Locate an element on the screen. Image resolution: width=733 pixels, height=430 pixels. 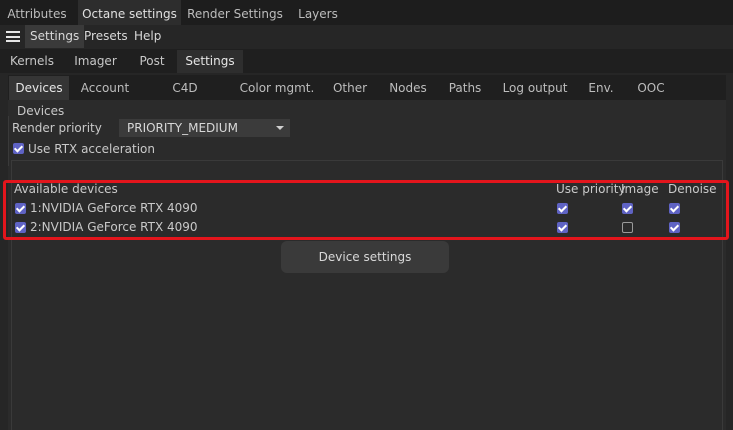
tab-ooc: OOC is located at coordinates (651, 88).